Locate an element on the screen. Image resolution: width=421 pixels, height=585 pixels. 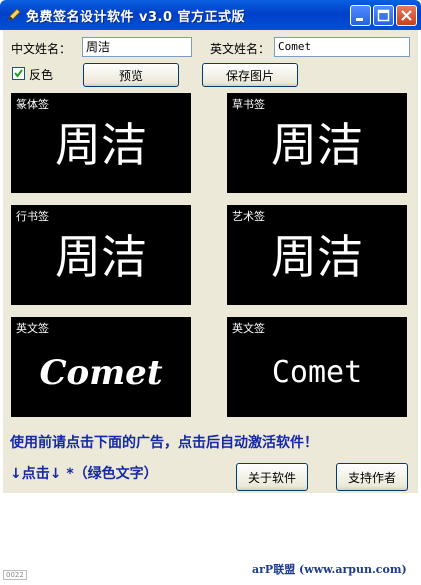
invert-checkbox is located at coordinates (18, 73).